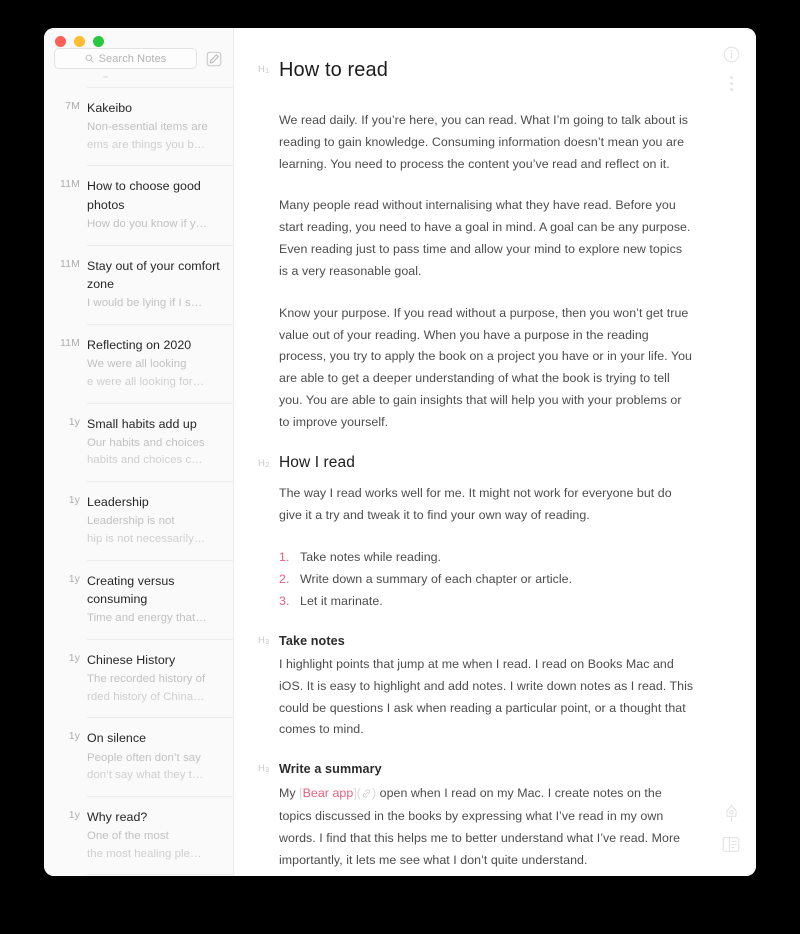 This screenshot has width=800, height=934. I want to click on note-preview-line: We were all looking, so click(137, 364).